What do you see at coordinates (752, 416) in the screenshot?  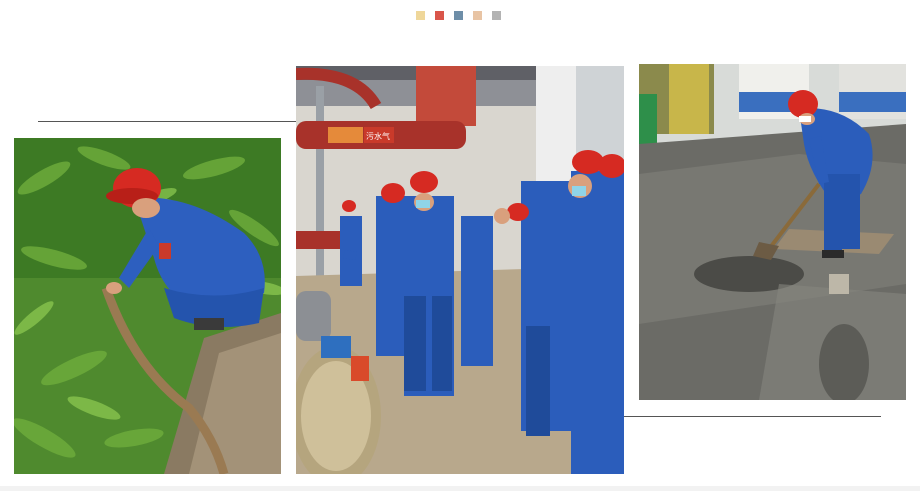 I see `bottom-divider-line` at bounding box center [752, 416].